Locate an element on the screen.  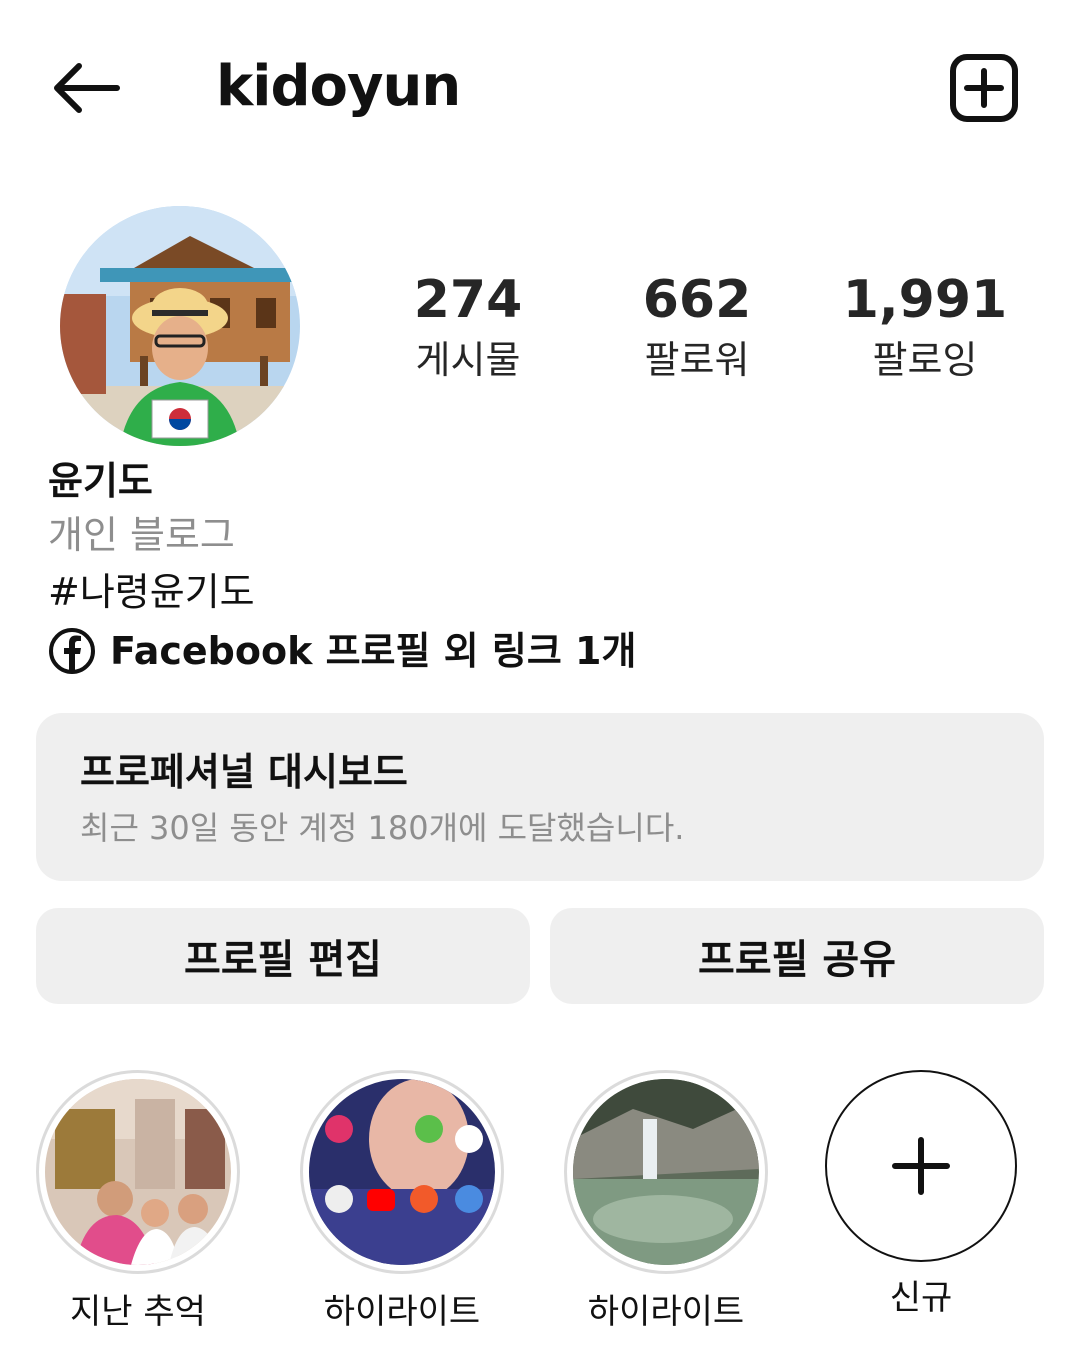
profile-avatar is located at coordinates (180, 326).